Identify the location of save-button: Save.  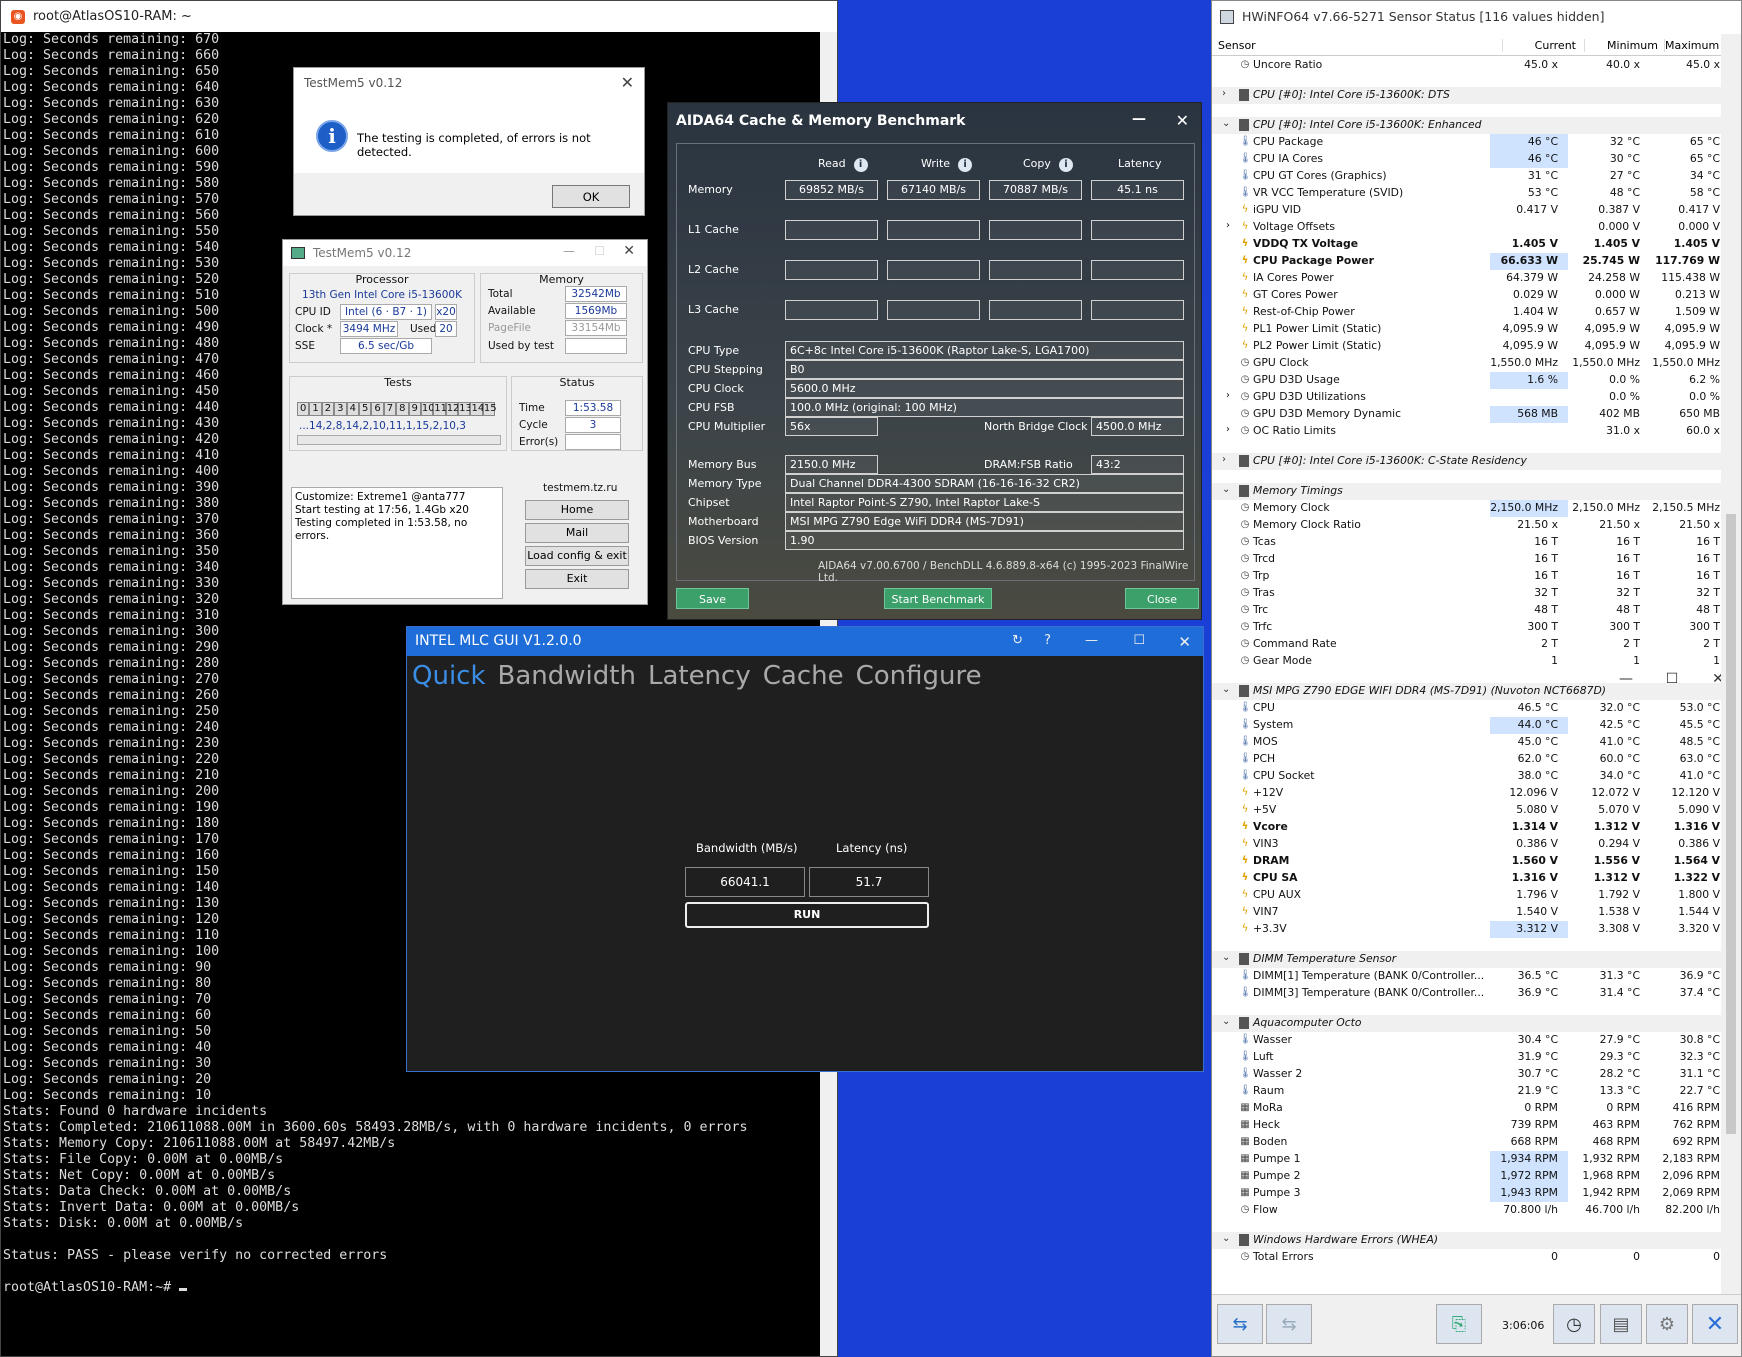
(712, 598).